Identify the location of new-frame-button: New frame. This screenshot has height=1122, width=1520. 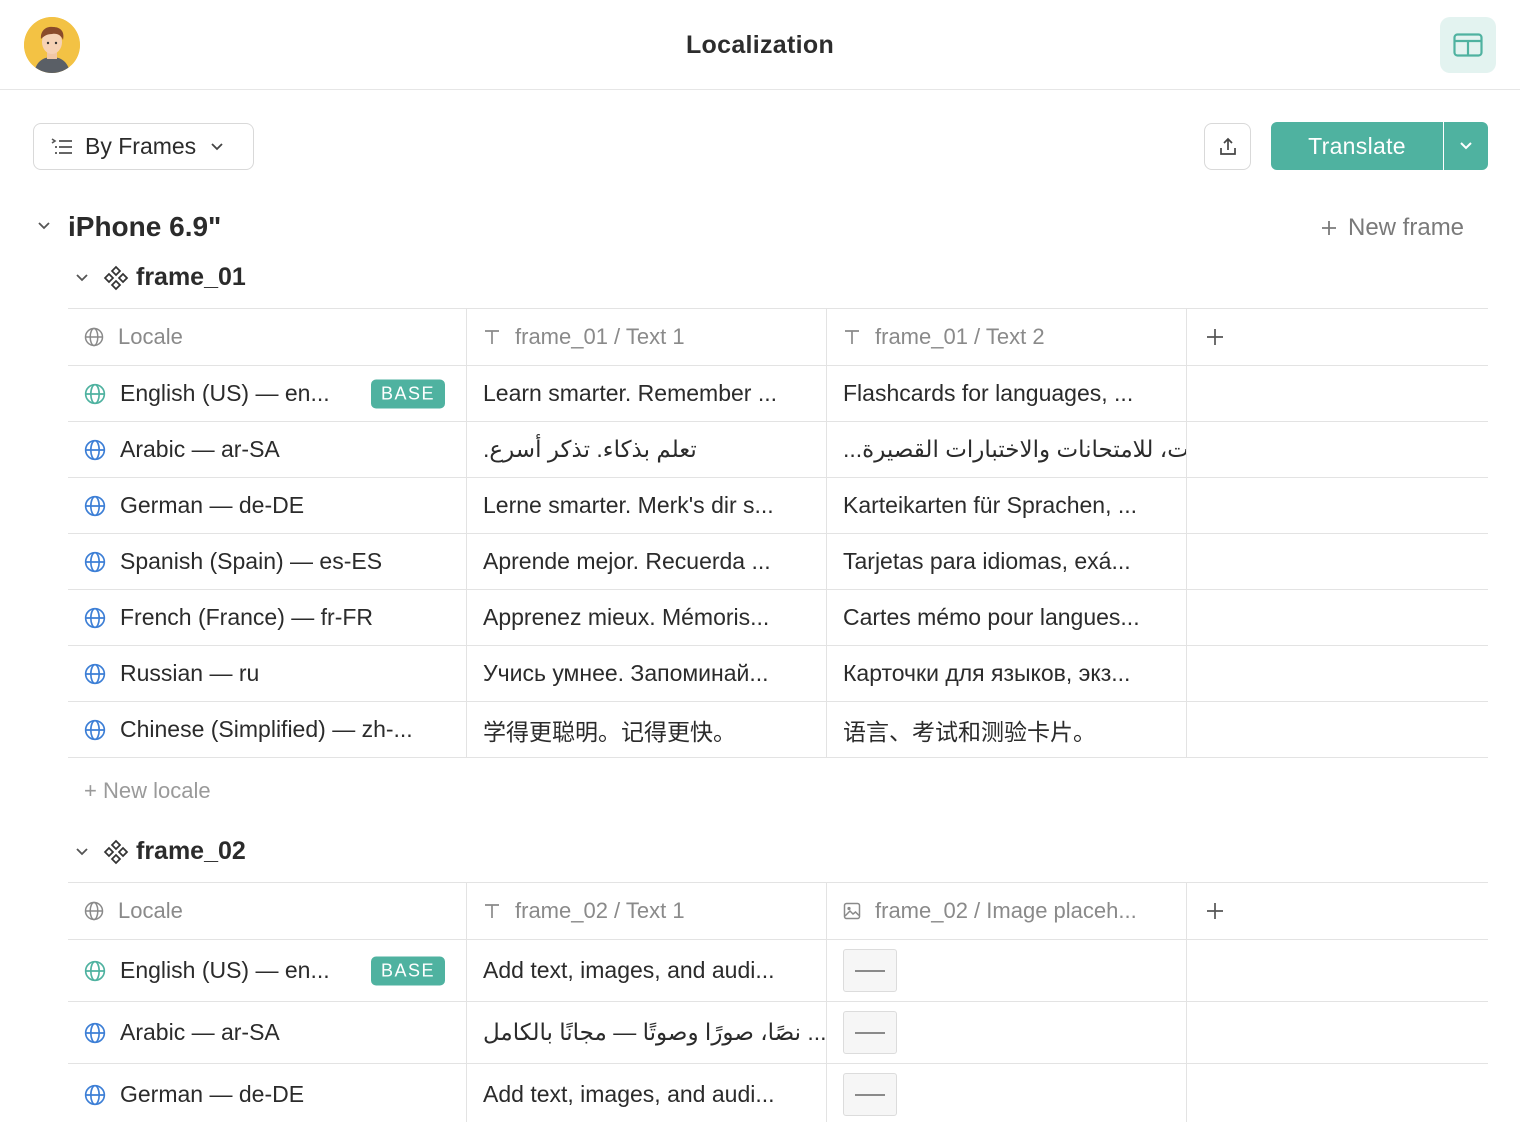
(1392, 228).